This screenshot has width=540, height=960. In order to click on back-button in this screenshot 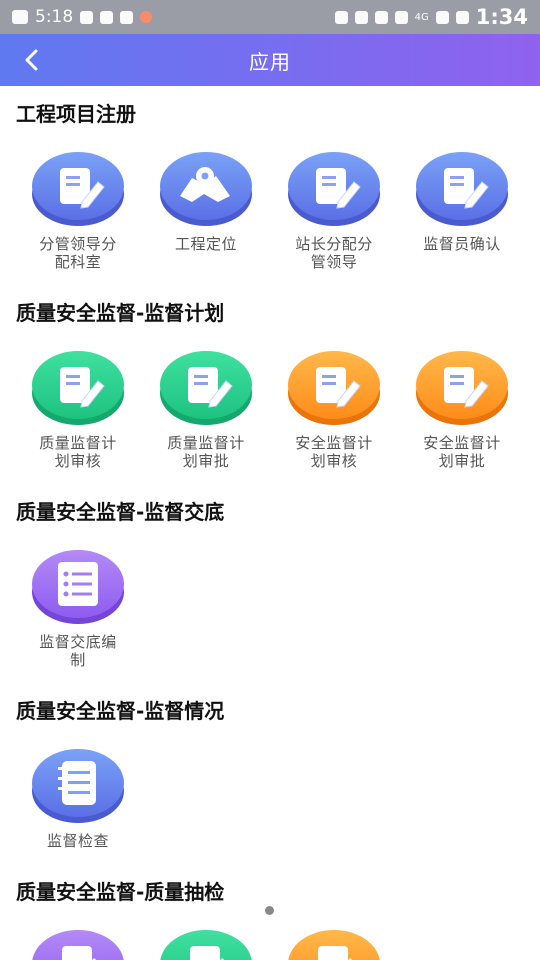, I will do `click(32, 60)`.